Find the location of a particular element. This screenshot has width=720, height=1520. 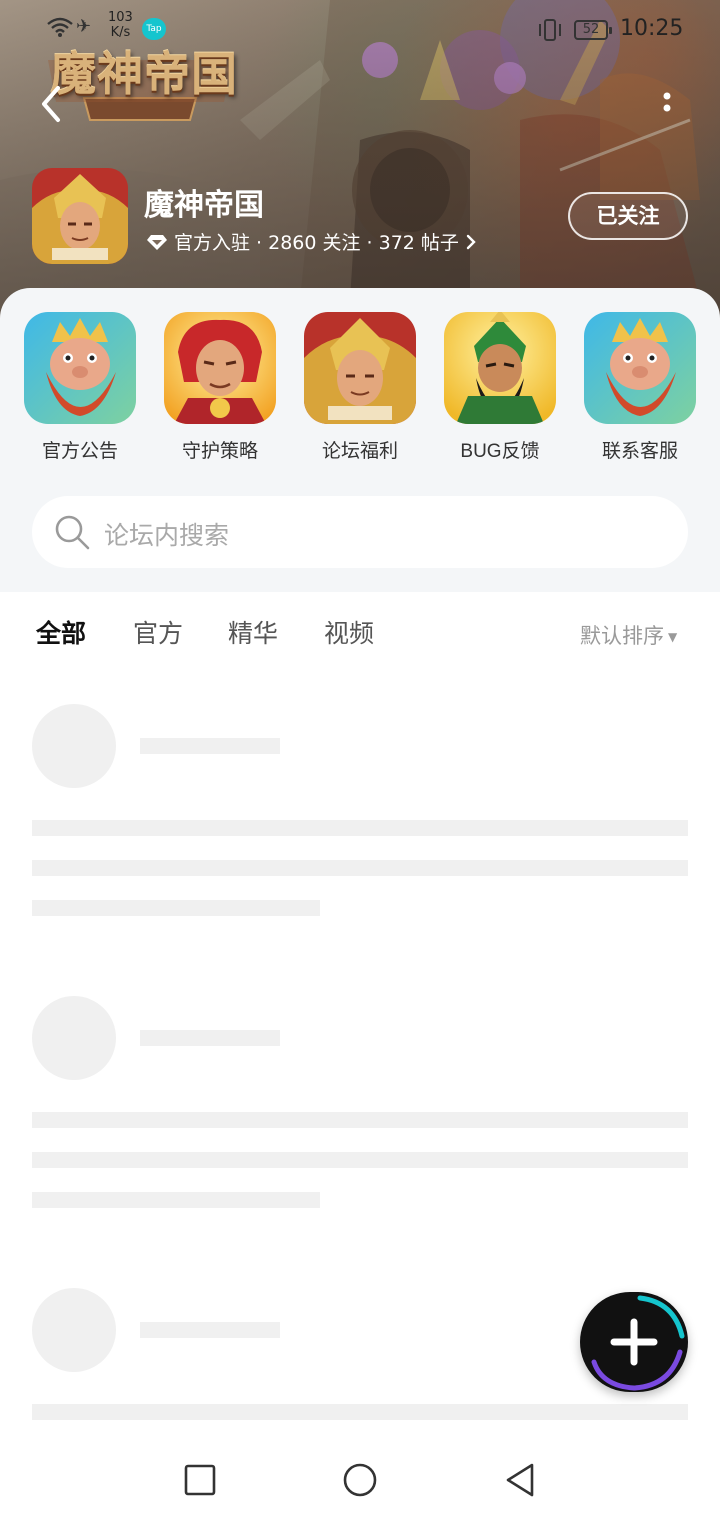

diamond-icon is located at coordinates (157, 242).